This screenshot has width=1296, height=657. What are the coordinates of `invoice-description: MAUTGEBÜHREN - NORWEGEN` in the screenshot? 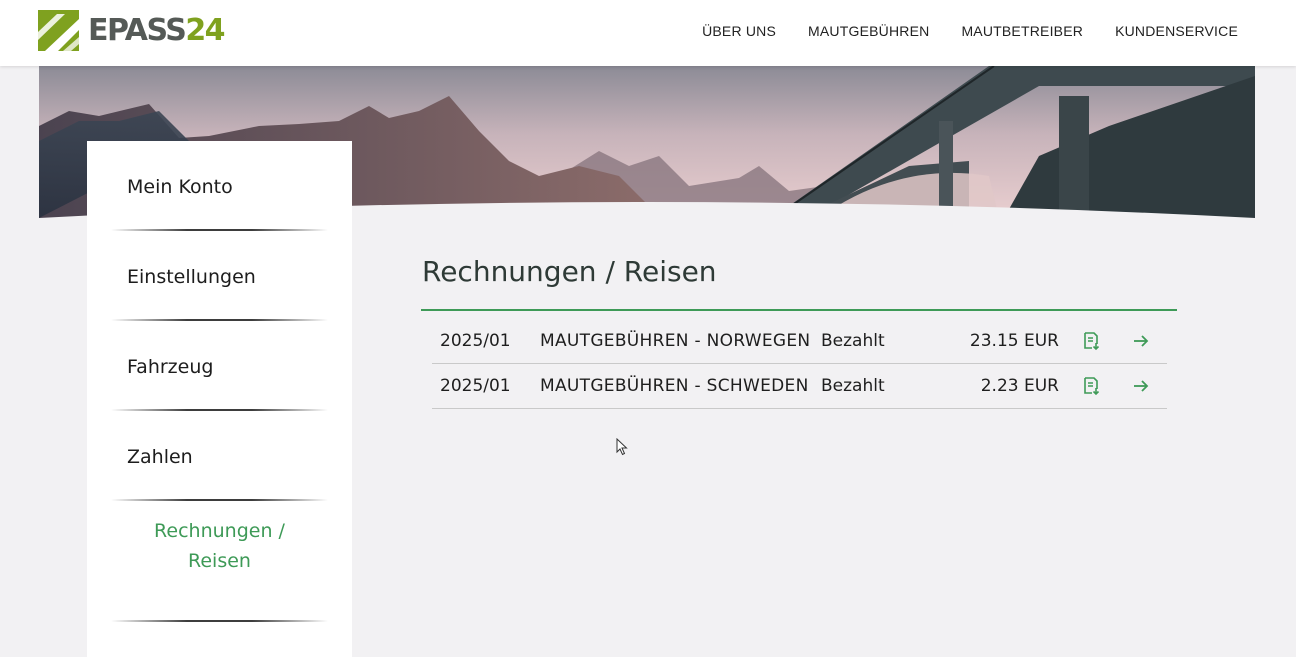 It's located at (675, 341).